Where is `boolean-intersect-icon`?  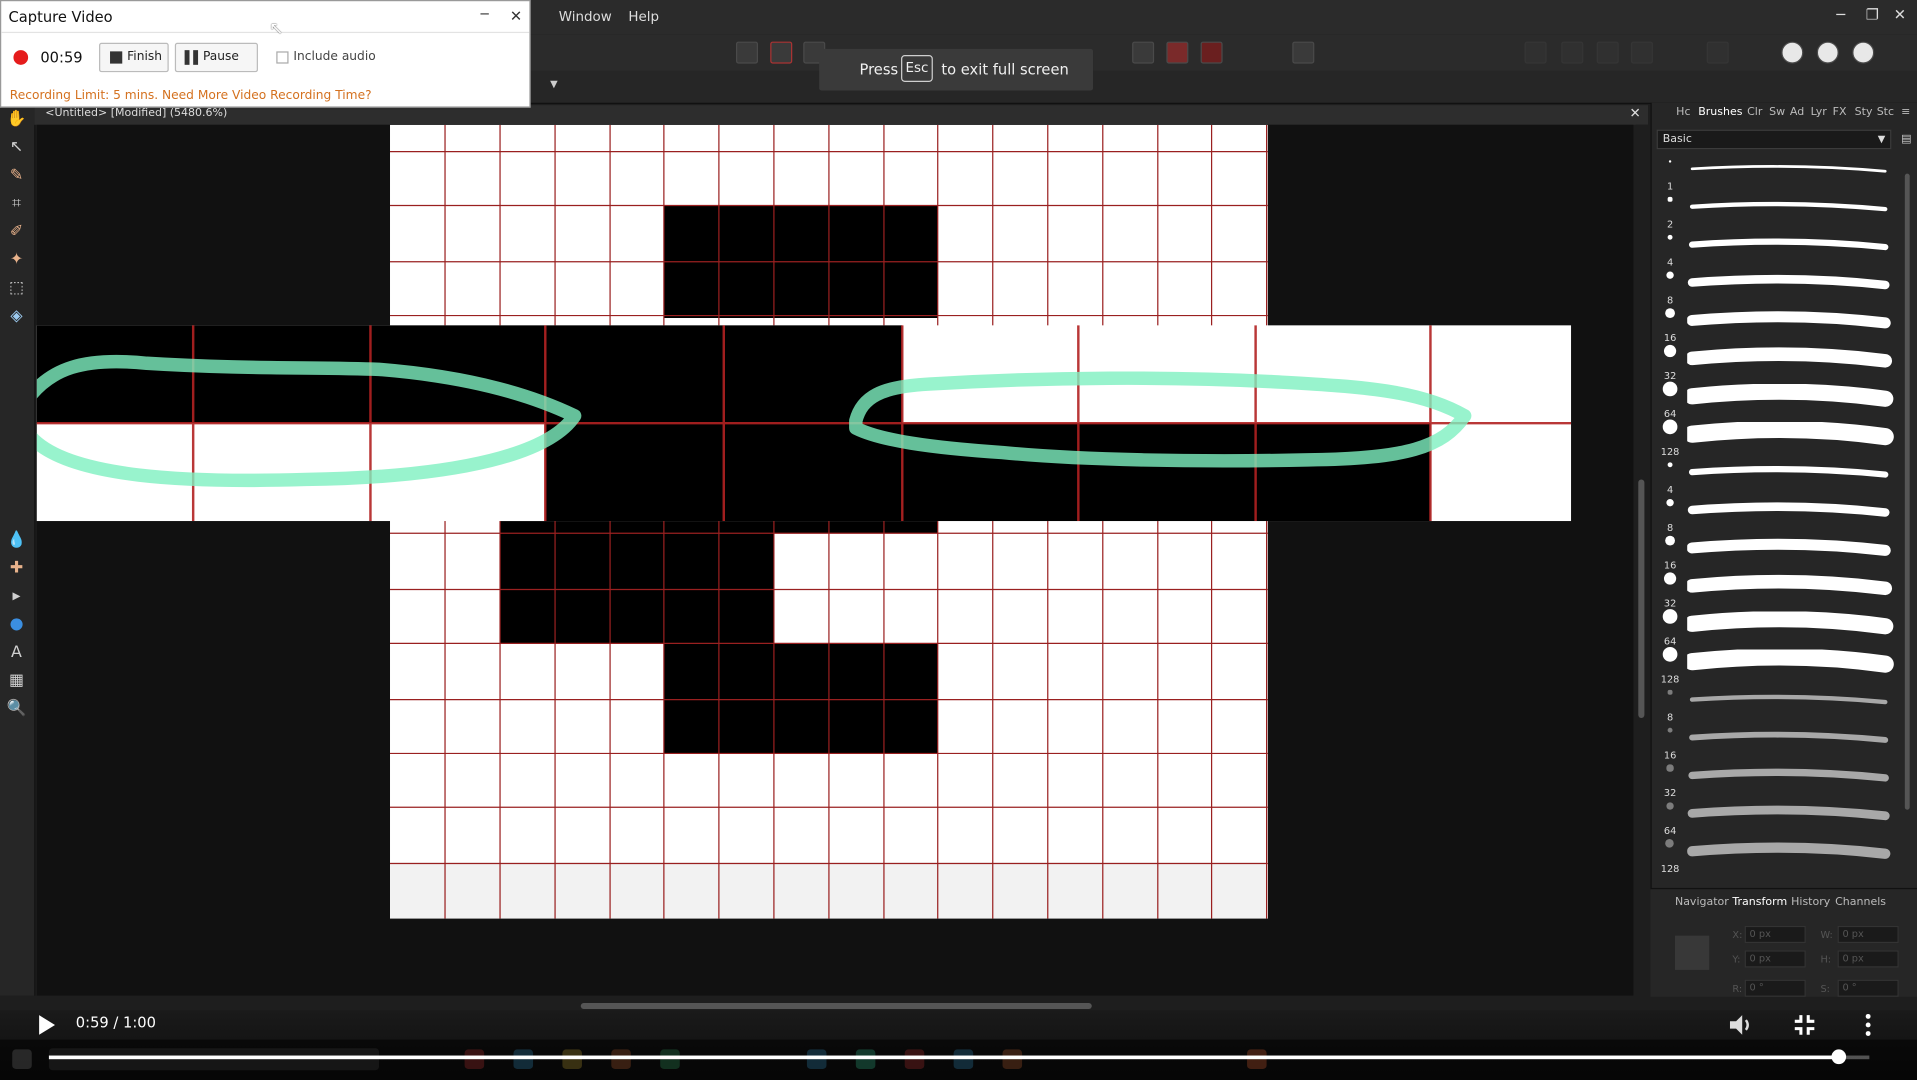 boolean-intersect-icon is located at coordinates (1863, 52).